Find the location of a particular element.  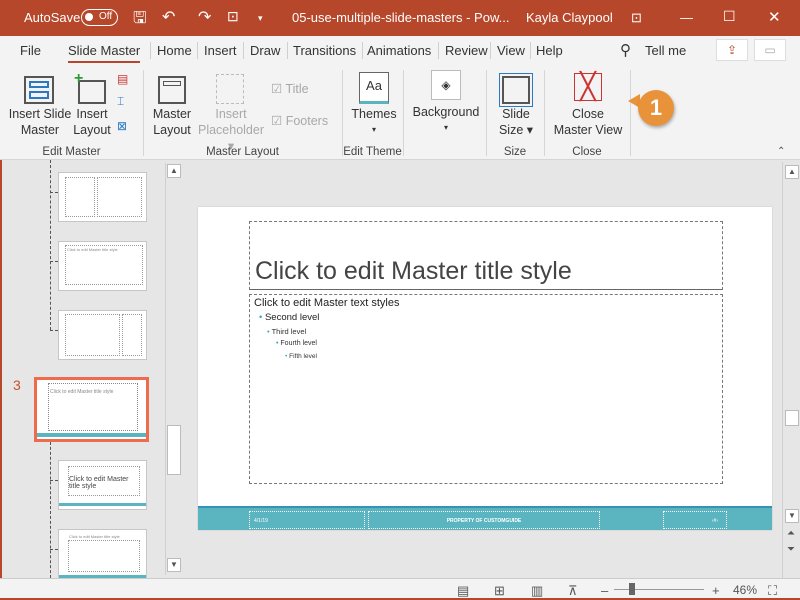

group-edit-master: Edit Master is located at coordinates (71, 152).